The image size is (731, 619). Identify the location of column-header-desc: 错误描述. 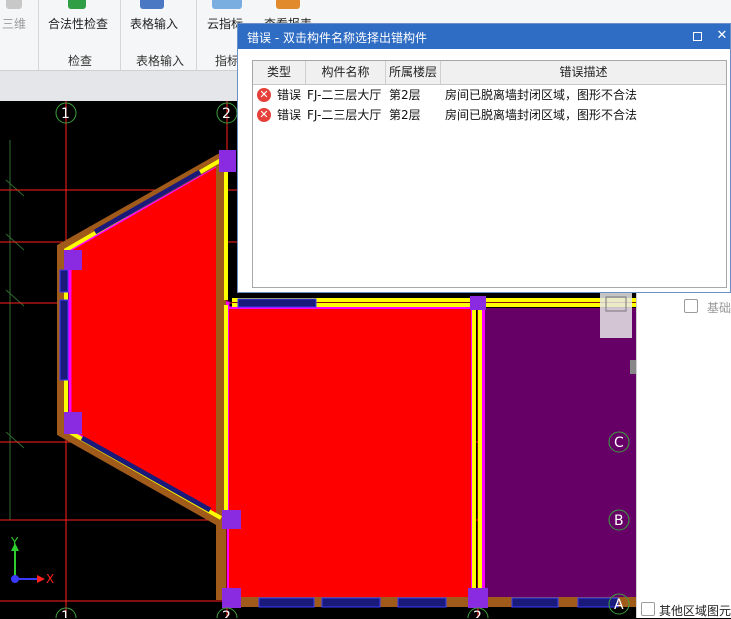
(583, 72).